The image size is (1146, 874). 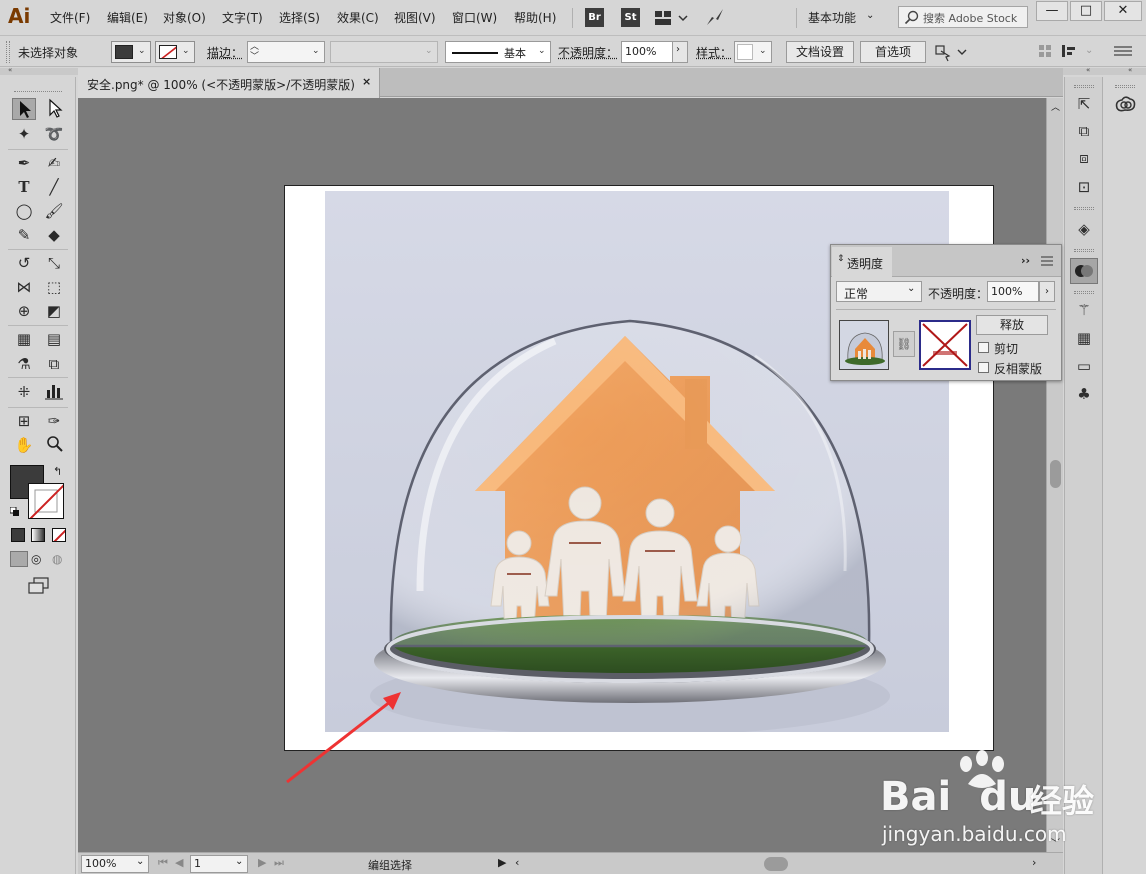 I want to click on zoom-level-field: 100% ⌄, so click(x=115, y=864).